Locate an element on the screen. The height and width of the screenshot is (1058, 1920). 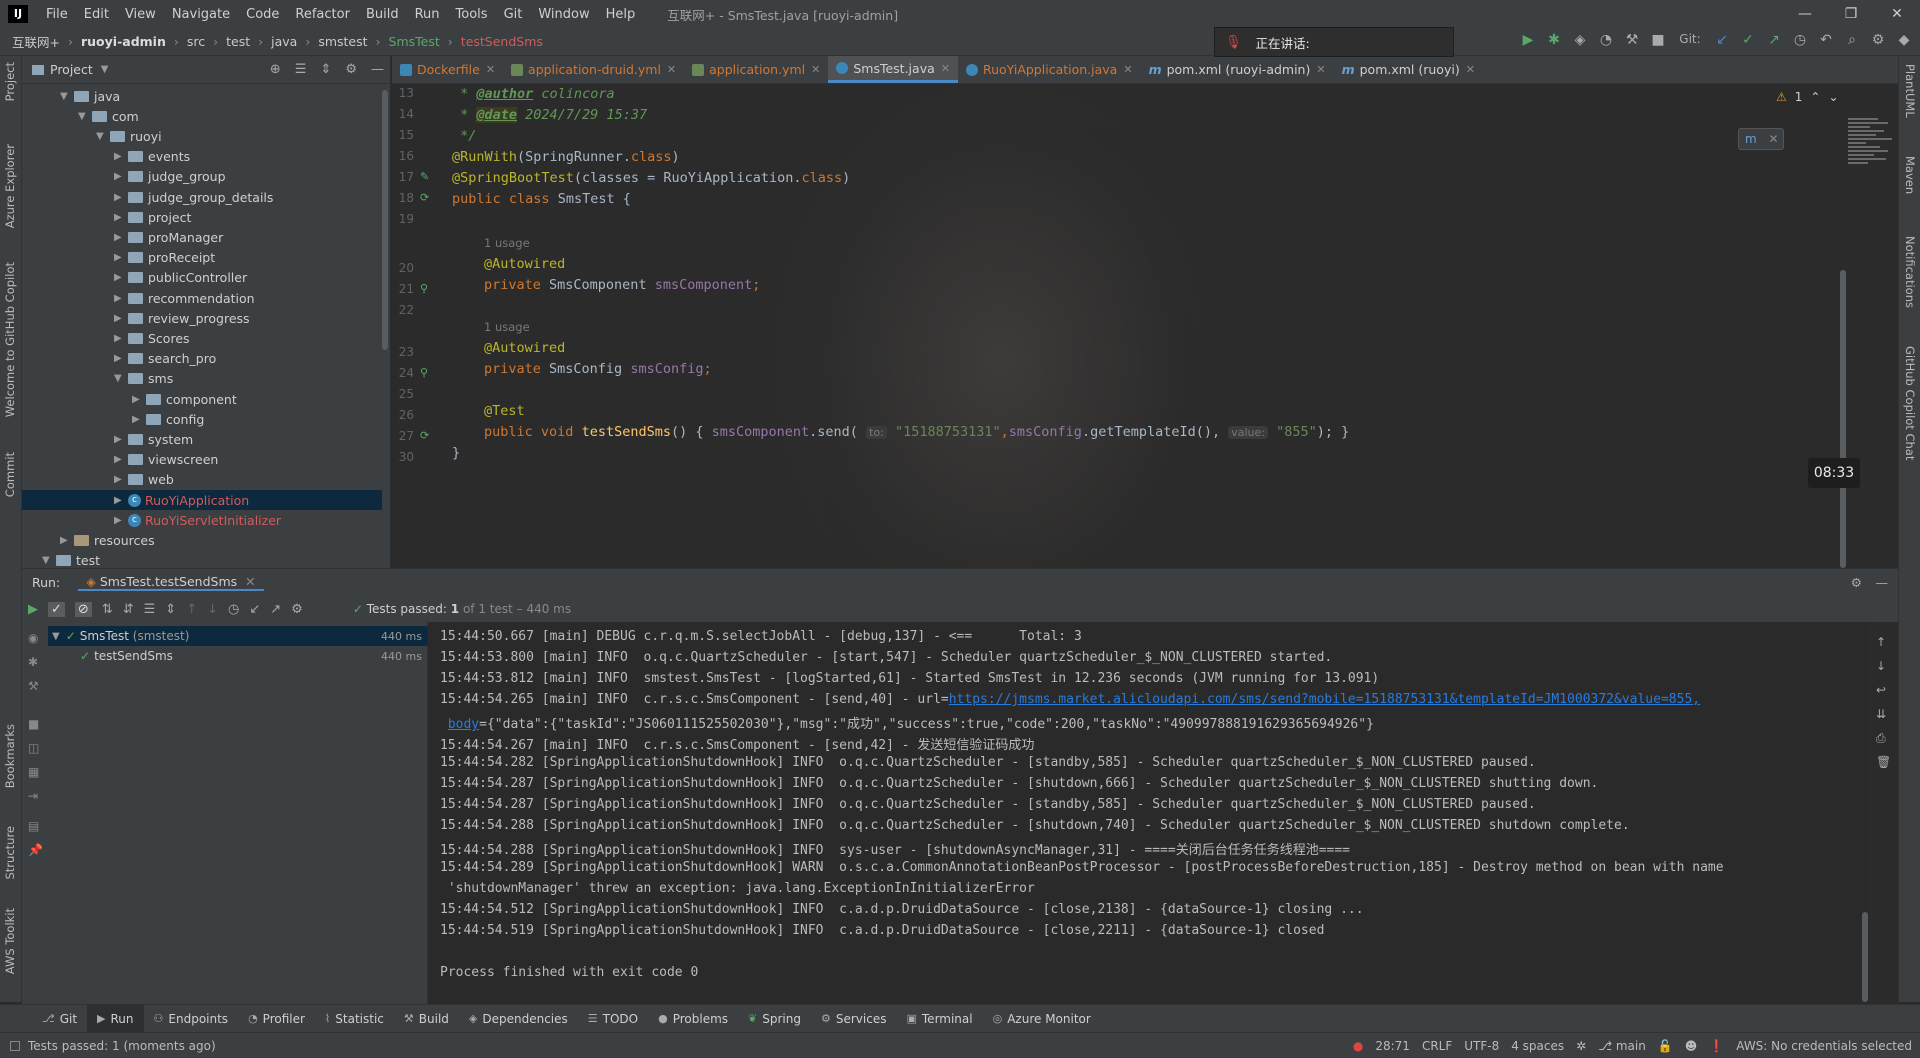
sort-duration-icon: ⇵ is located at coordinates (128, 609).